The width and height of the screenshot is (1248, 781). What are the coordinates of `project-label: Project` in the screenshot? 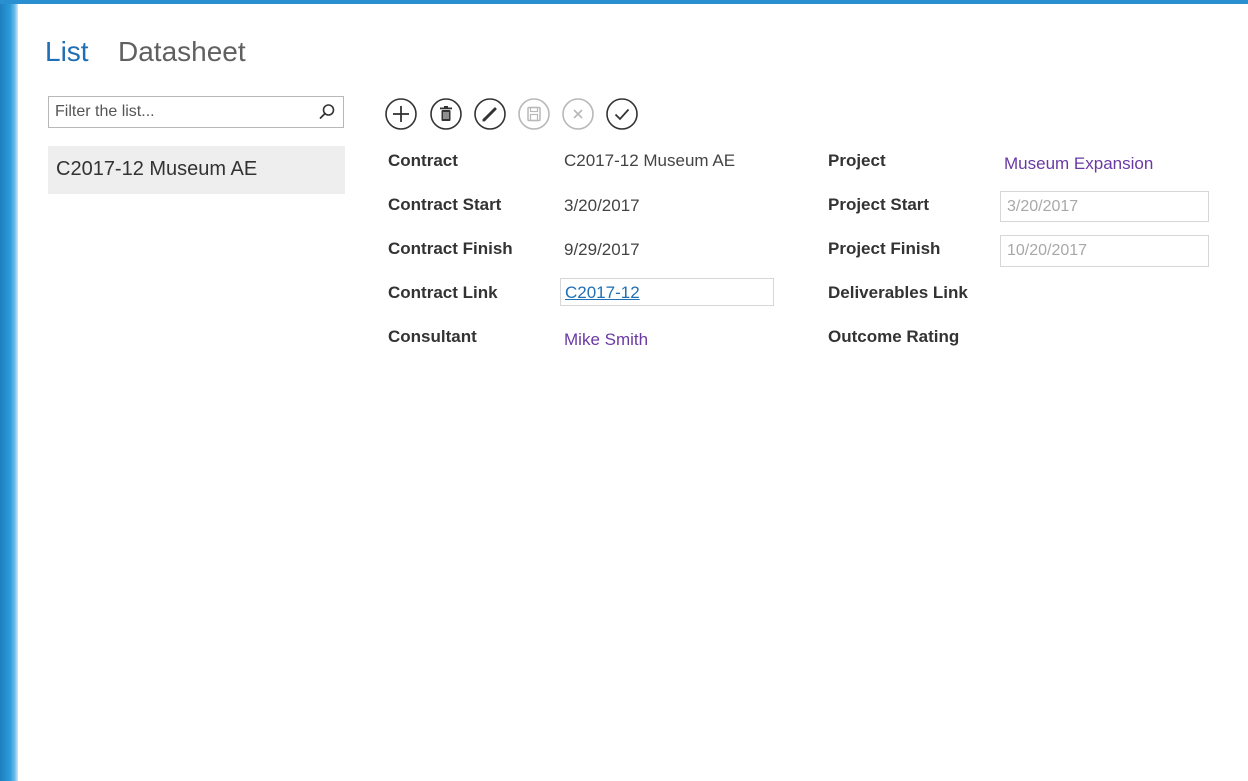 It's located at (857, 160).